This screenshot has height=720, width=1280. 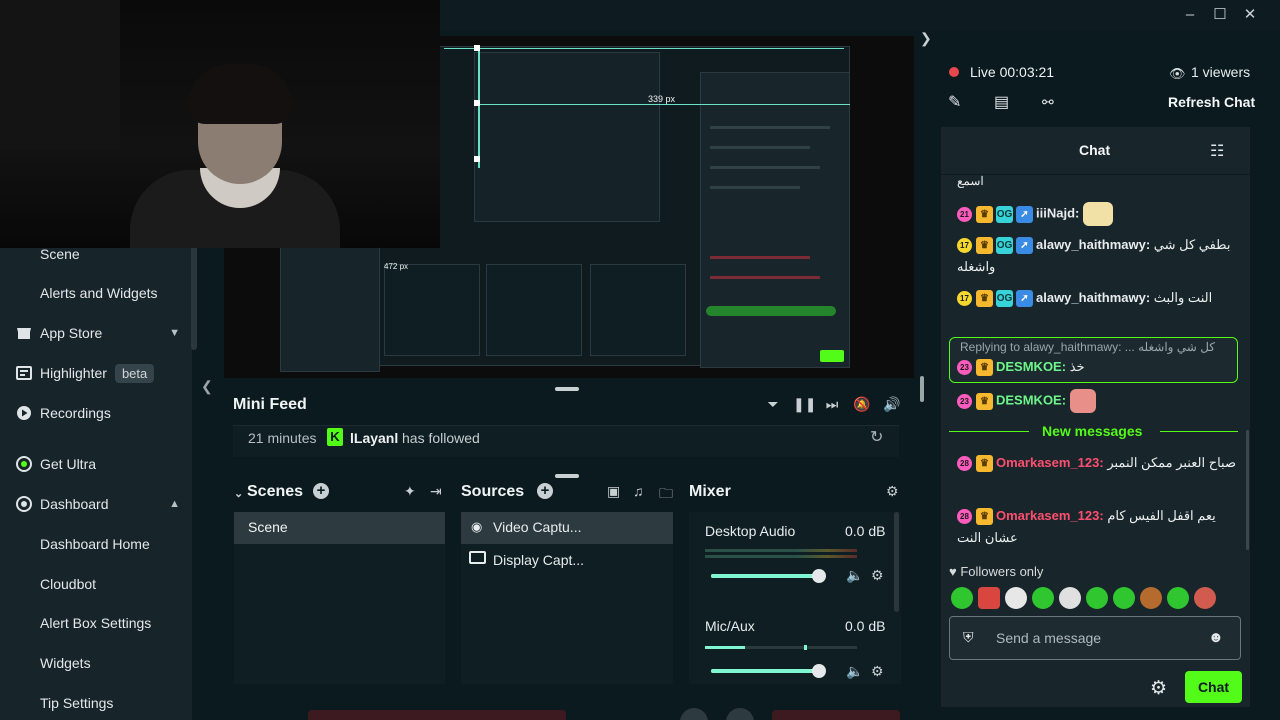 I want to click on chat-message: 17 ♛ OG ➚ alawy_haithmawy: بطفي كل شي واشغله, so click(x=1097, y=256).